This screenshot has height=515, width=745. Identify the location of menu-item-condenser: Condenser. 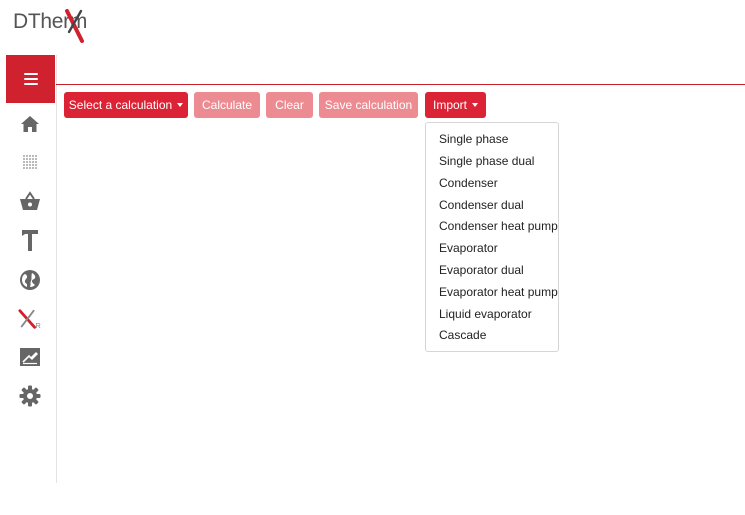
(468, 183).